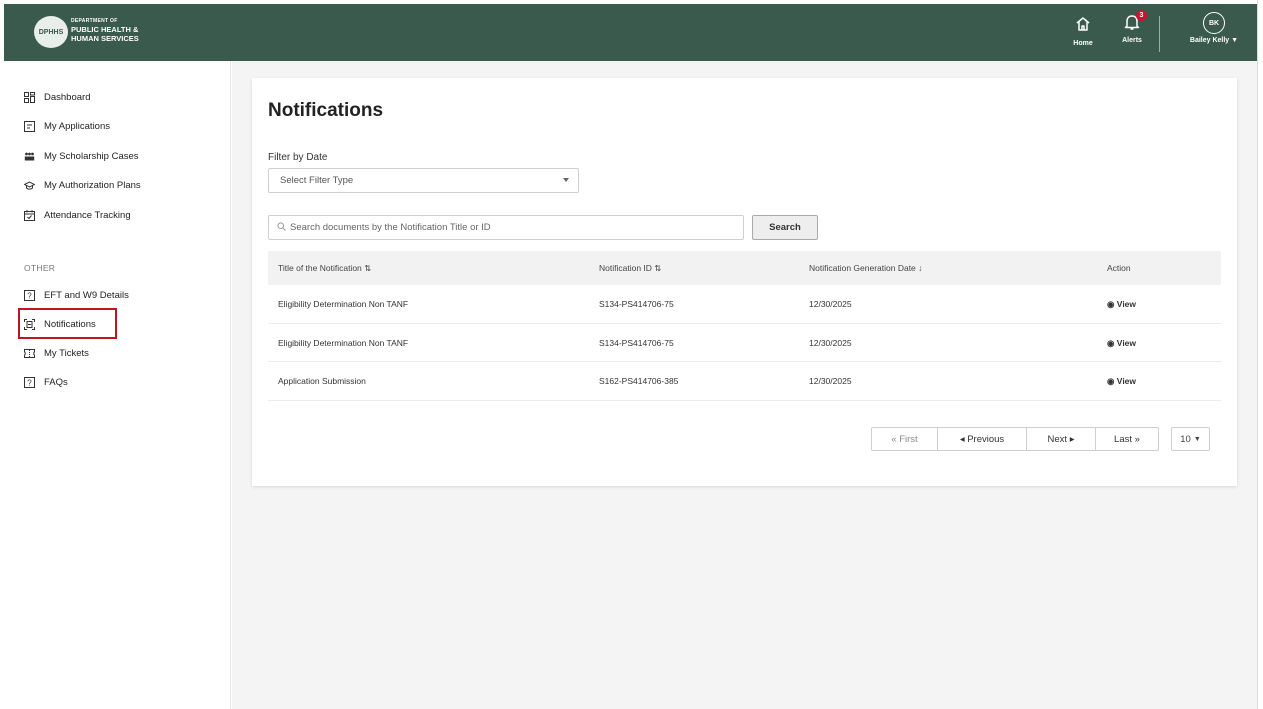  What do you see at coordinates (905, 439) in the screenshot?
I see `first-page-button: « First` at bounding box center [905, 439].